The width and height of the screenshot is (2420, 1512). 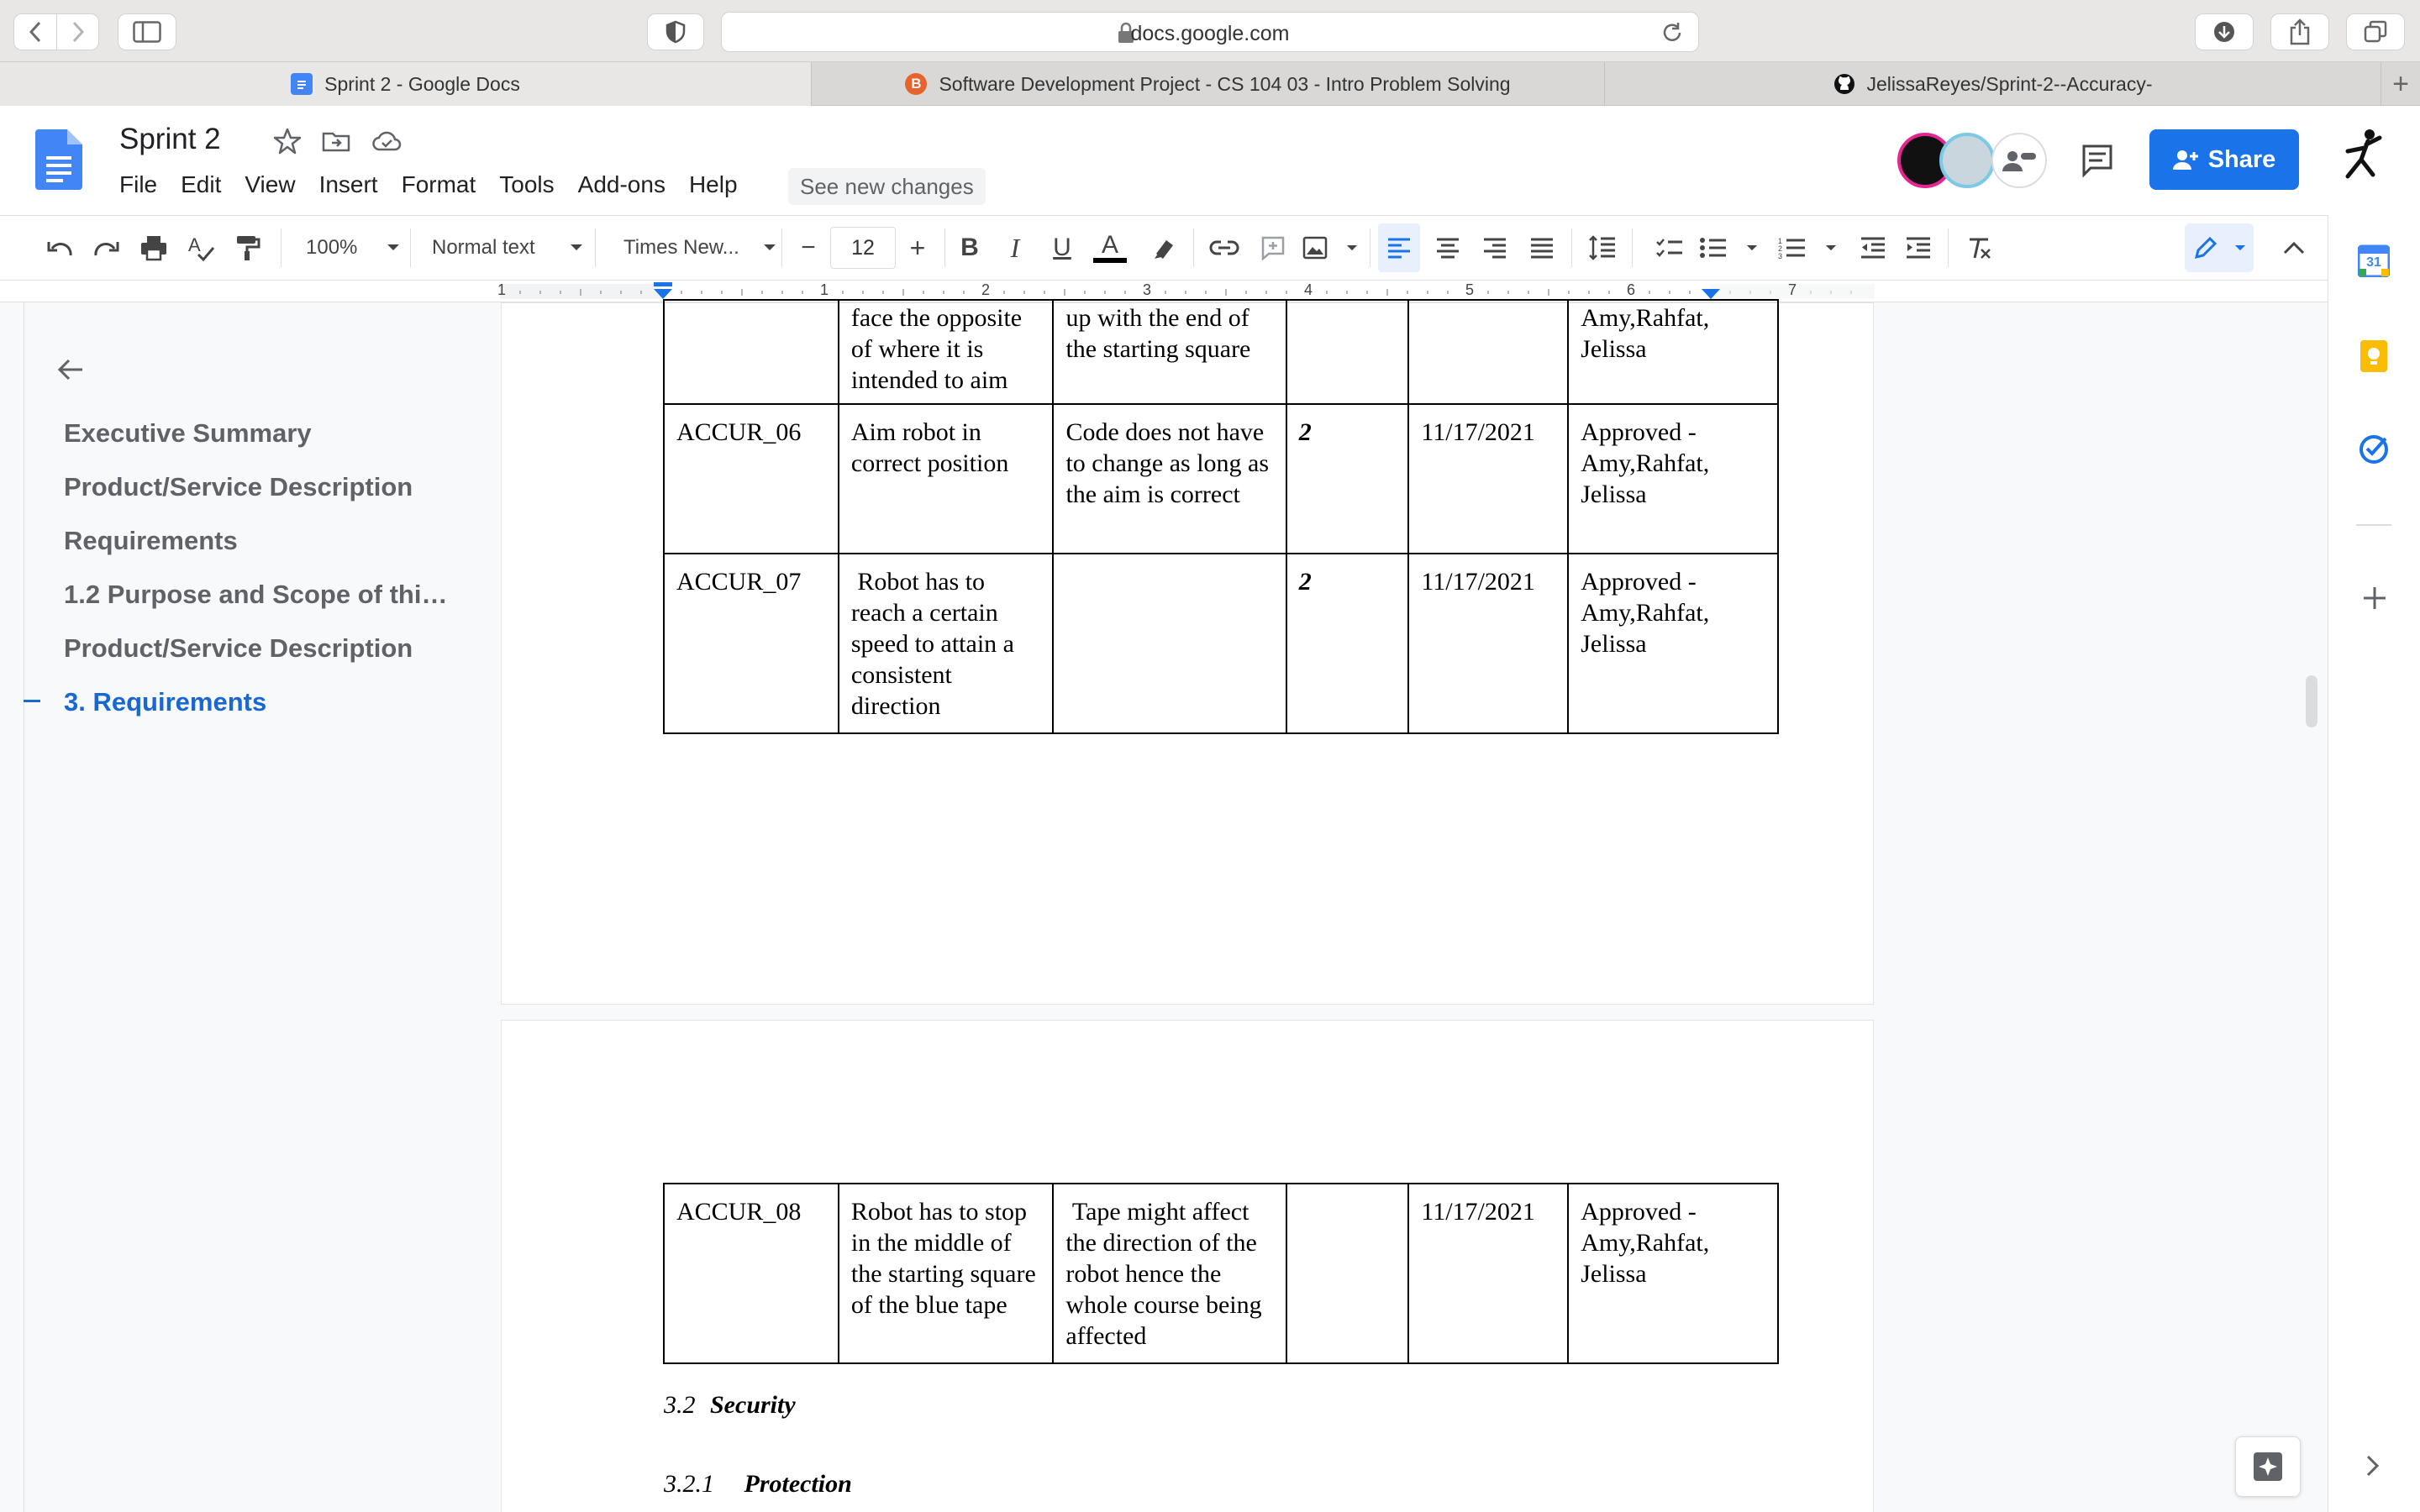 I want to click on new-tab-icon: +, so click(x=2400, y=84).